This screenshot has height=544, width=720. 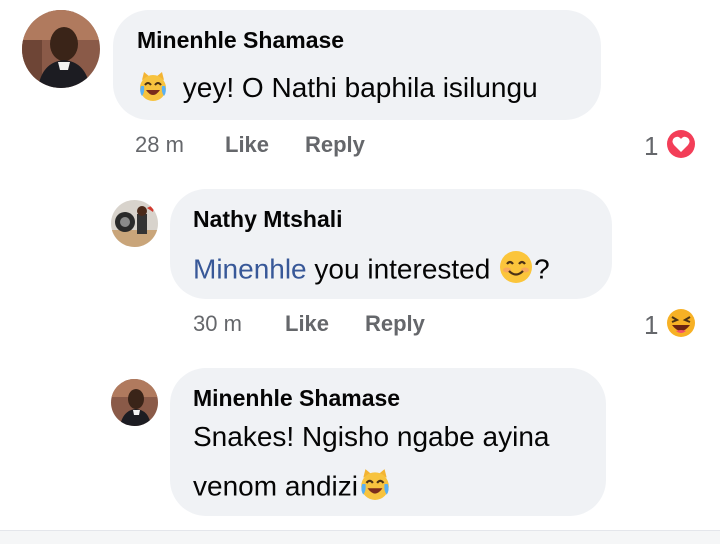 I want to click on comment-text-content: you interested, so click(x=402, y=269).